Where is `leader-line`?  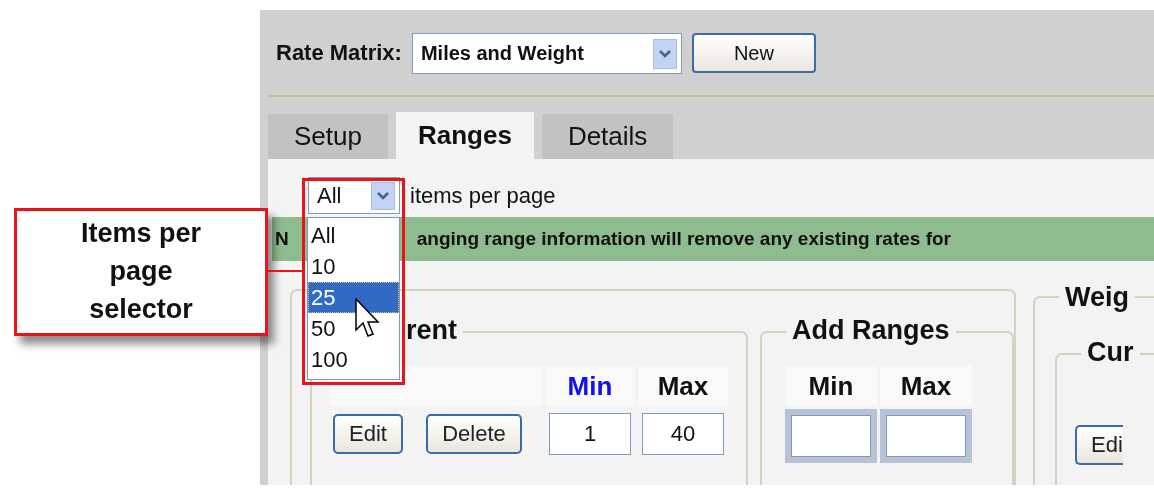 leader-line is located at coordinates (285, 271).